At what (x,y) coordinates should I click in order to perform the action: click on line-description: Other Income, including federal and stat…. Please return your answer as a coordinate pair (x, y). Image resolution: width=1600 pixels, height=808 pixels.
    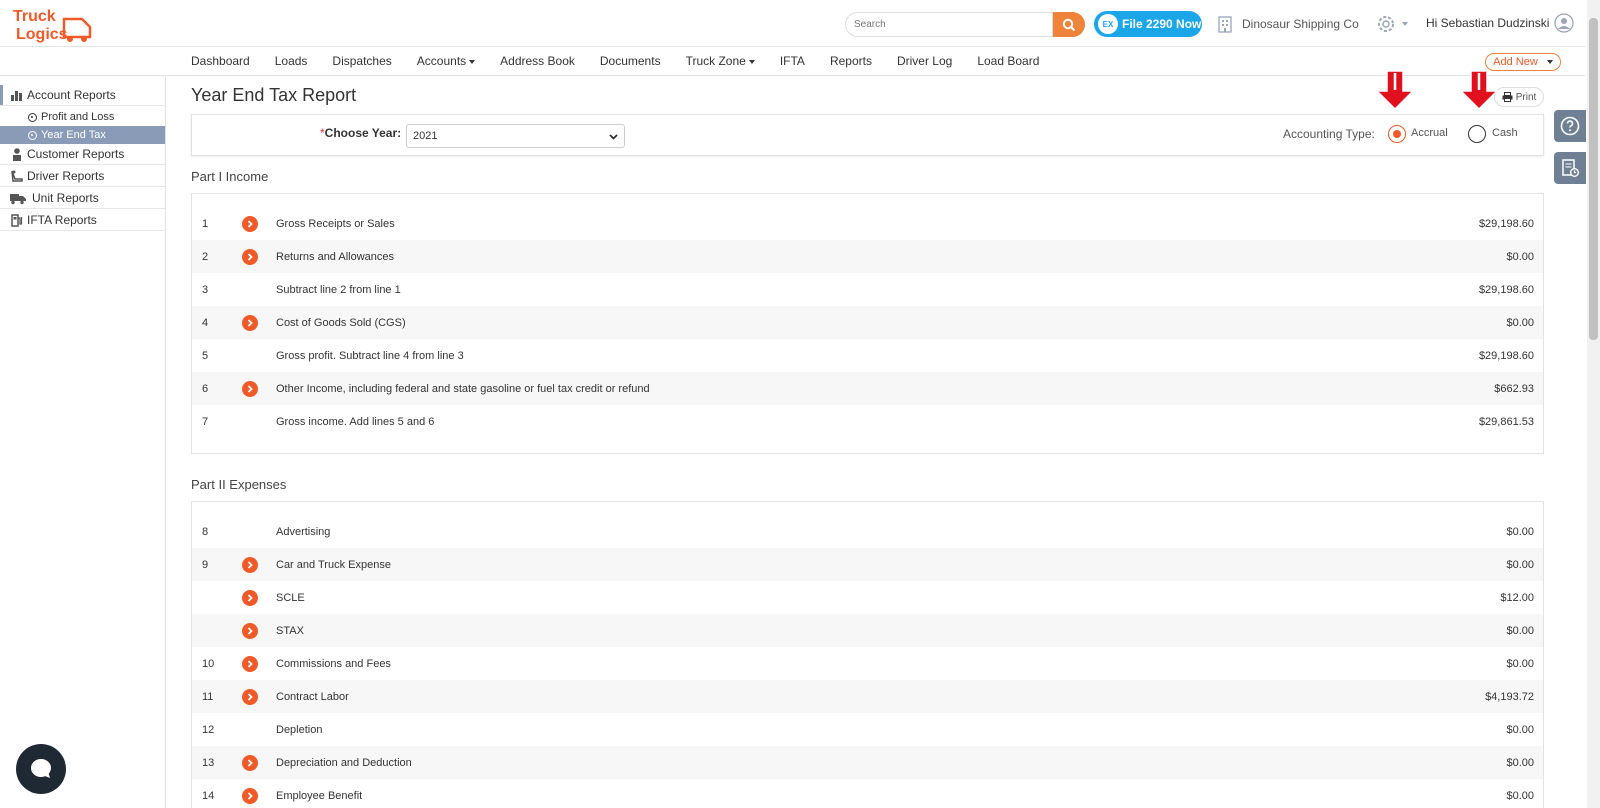
    Looking at the image, I should click on (463, 388).